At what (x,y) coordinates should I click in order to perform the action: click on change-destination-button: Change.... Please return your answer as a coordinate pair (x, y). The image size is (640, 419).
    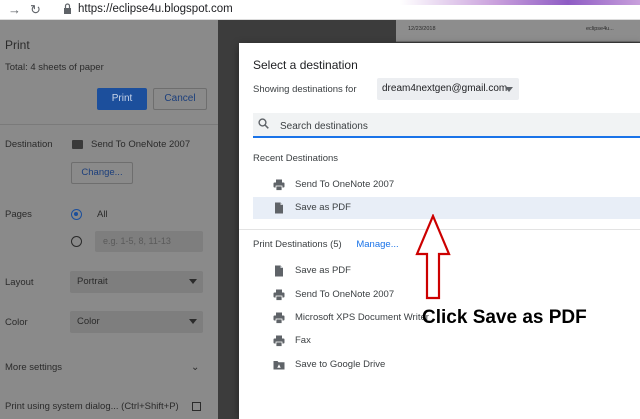
    Looking at the image, I should click on (102, 173).